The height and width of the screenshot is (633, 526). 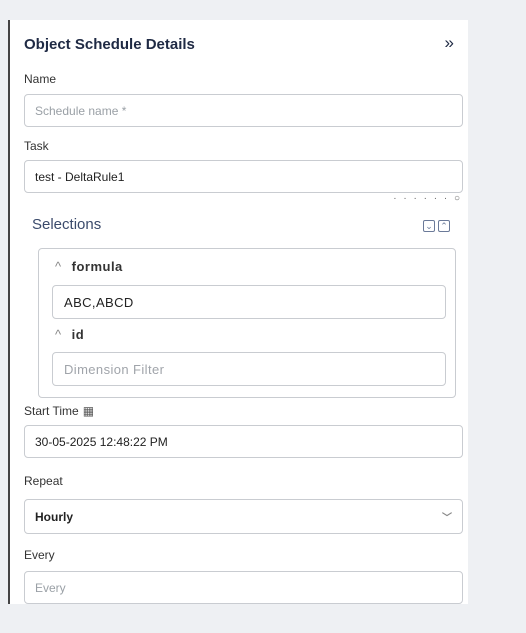 What do you see at coordinates (249, 369) in the screenshot?
I see `dimension-filter-input: Dimension Filter` at bounding box center [249, 369].